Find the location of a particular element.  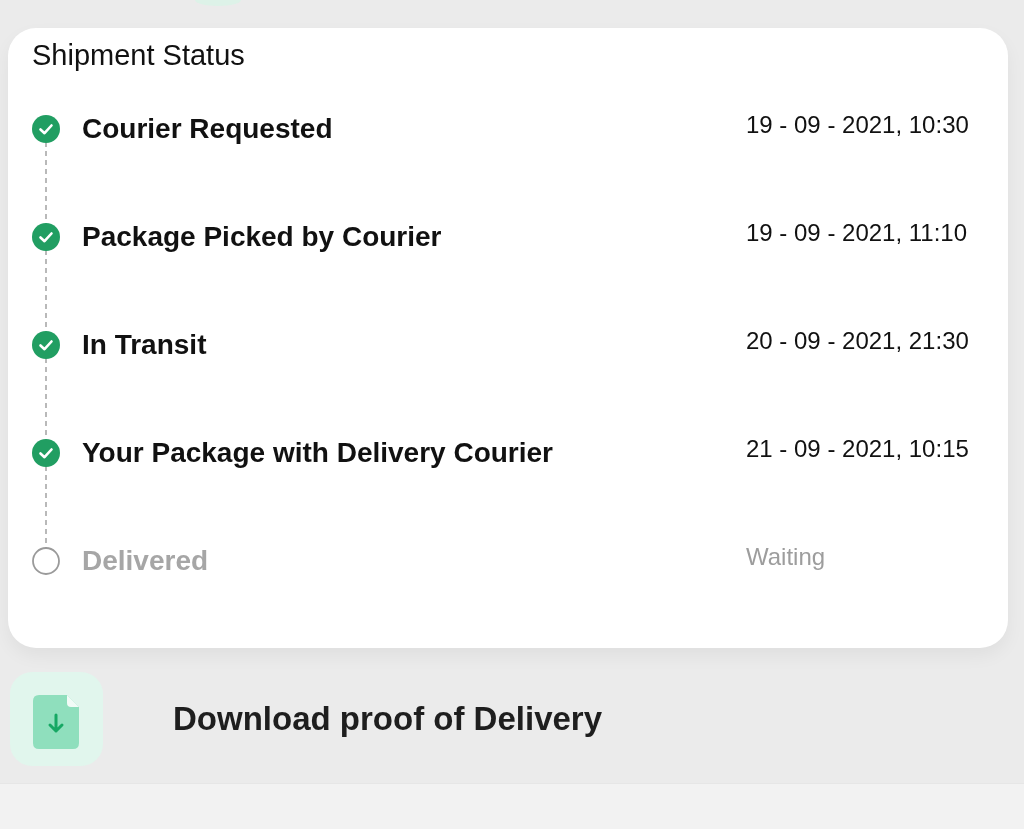

step-label: Your Package with Delivery Courier is located at coordinates (317, 453).